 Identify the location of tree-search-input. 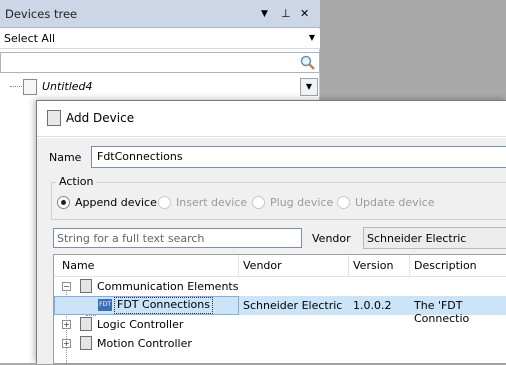
(160, 62).